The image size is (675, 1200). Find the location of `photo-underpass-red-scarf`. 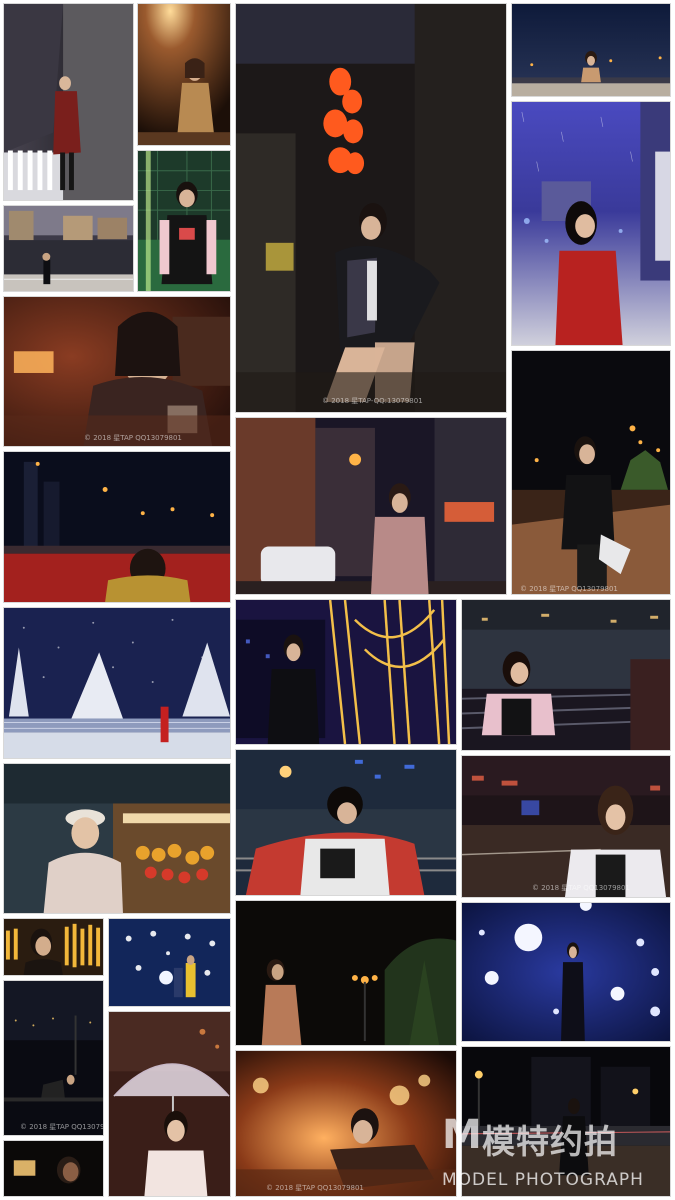

photo-underpass-red-scarf is located at coordinates (68, 102).